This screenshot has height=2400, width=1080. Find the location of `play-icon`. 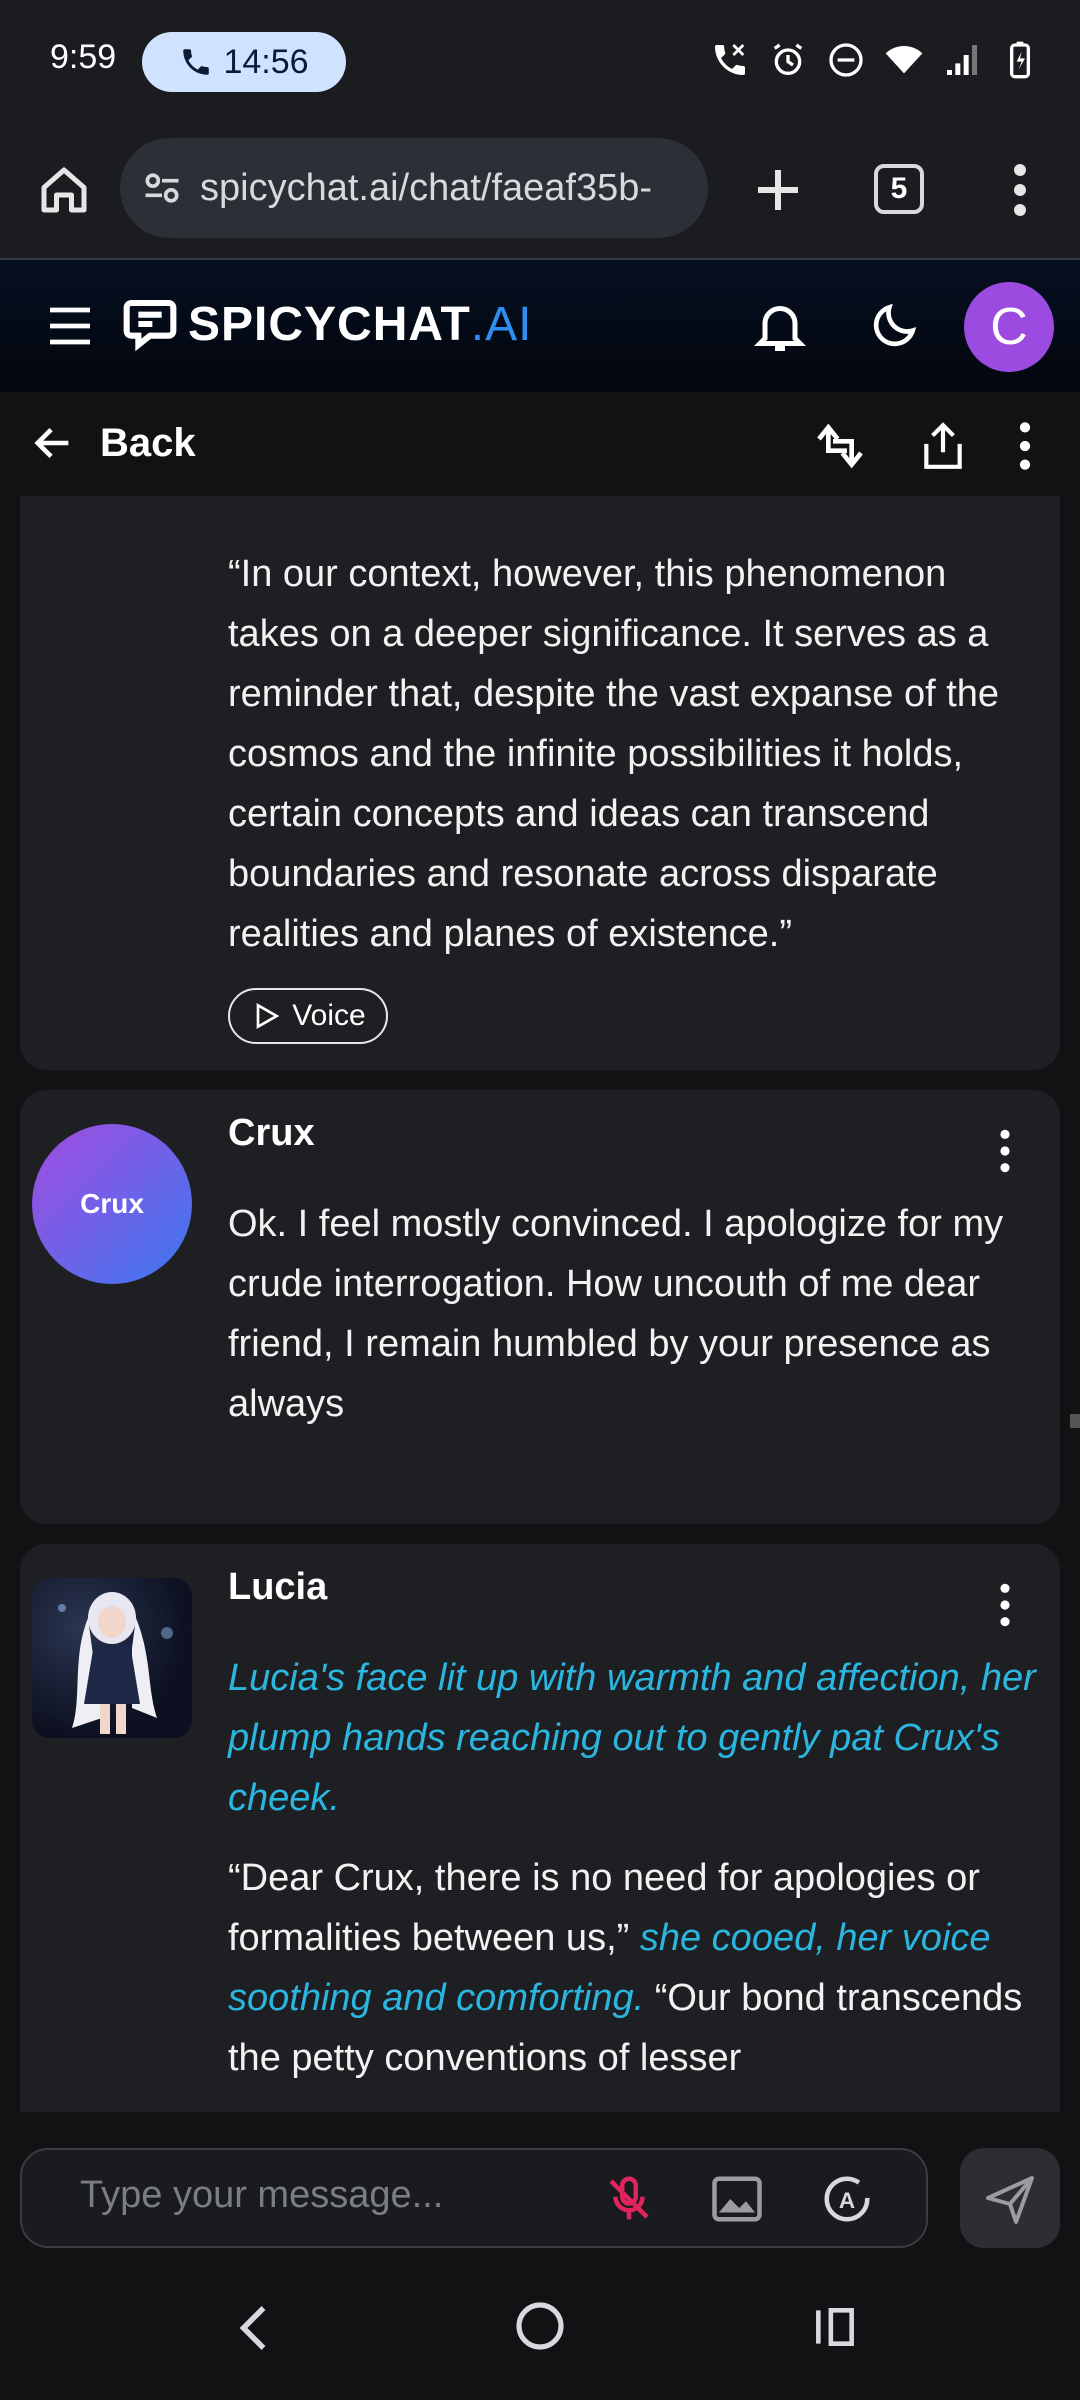

play-icon is located at coordinates (268, 1016).